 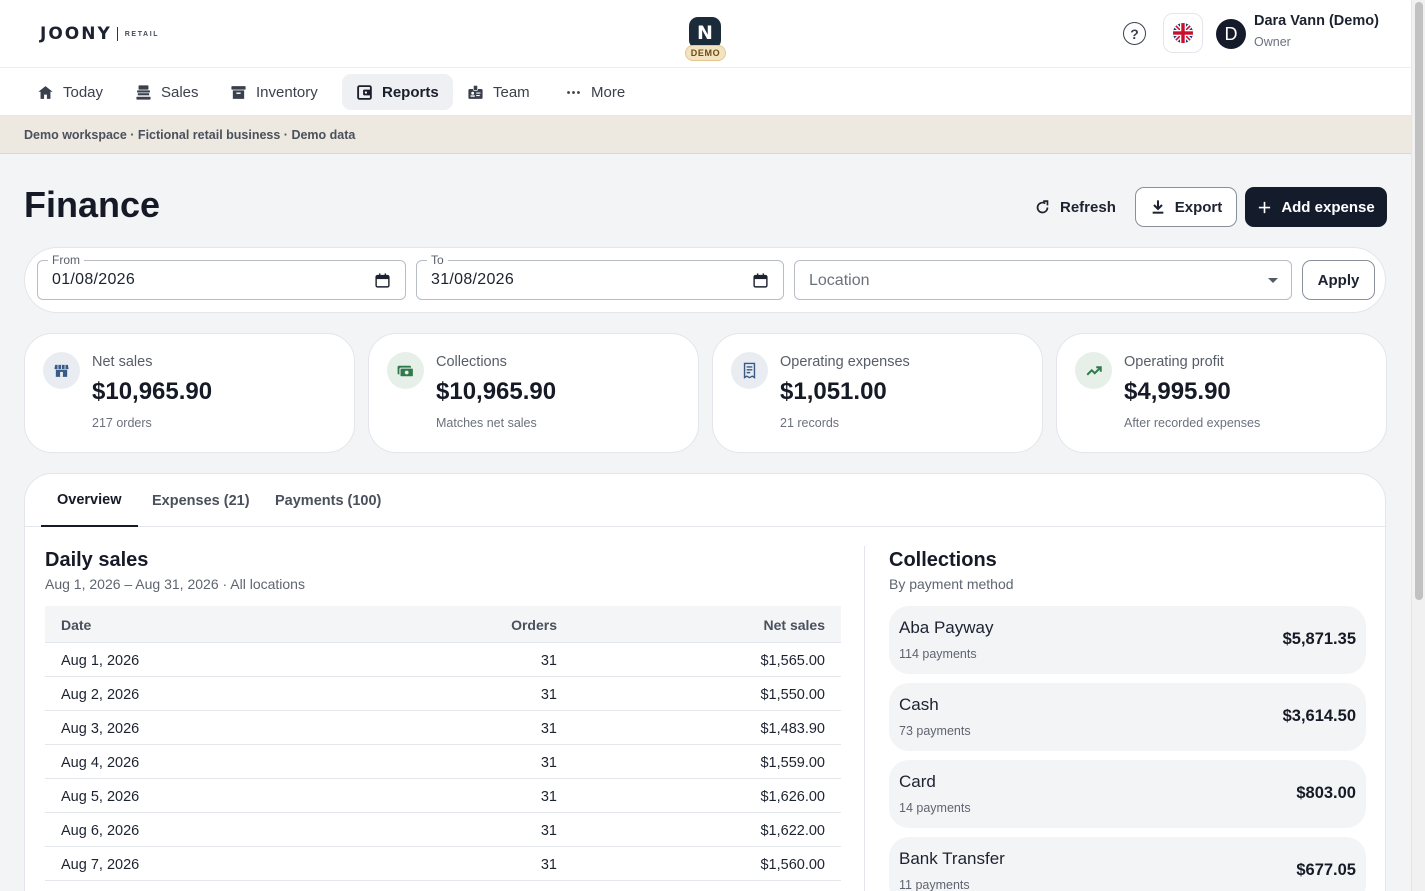 What do you see at coordinates (1198, 207) in the screenshot?
I see `export-label: Export` at bounding box center [1198, 207].